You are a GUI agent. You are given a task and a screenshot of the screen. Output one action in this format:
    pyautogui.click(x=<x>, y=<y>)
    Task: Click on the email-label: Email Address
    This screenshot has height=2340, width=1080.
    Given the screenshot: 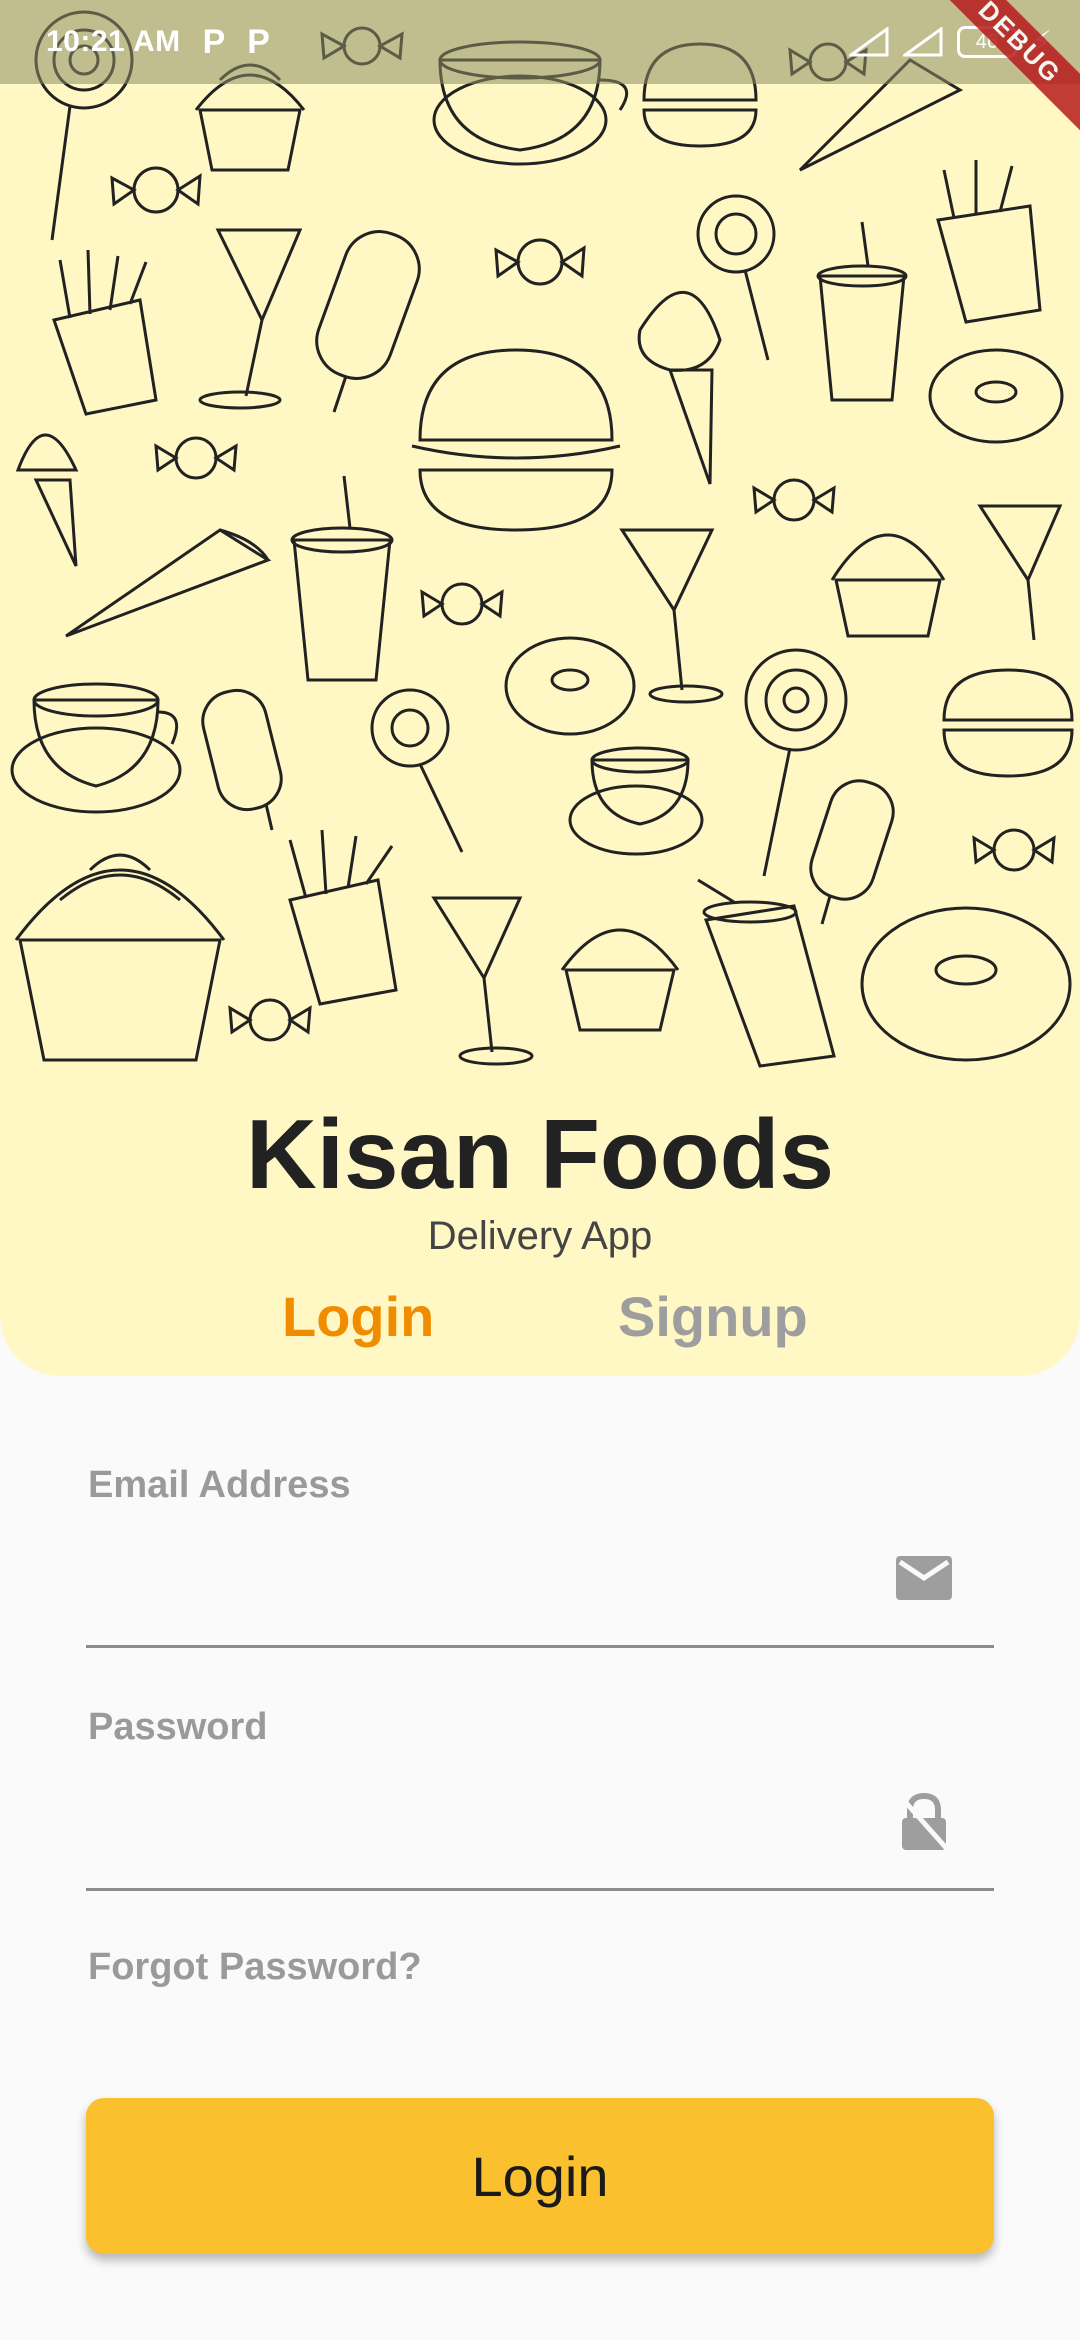 What is the action you would take?
    pyautogui.click(x=219, y=1485)
    